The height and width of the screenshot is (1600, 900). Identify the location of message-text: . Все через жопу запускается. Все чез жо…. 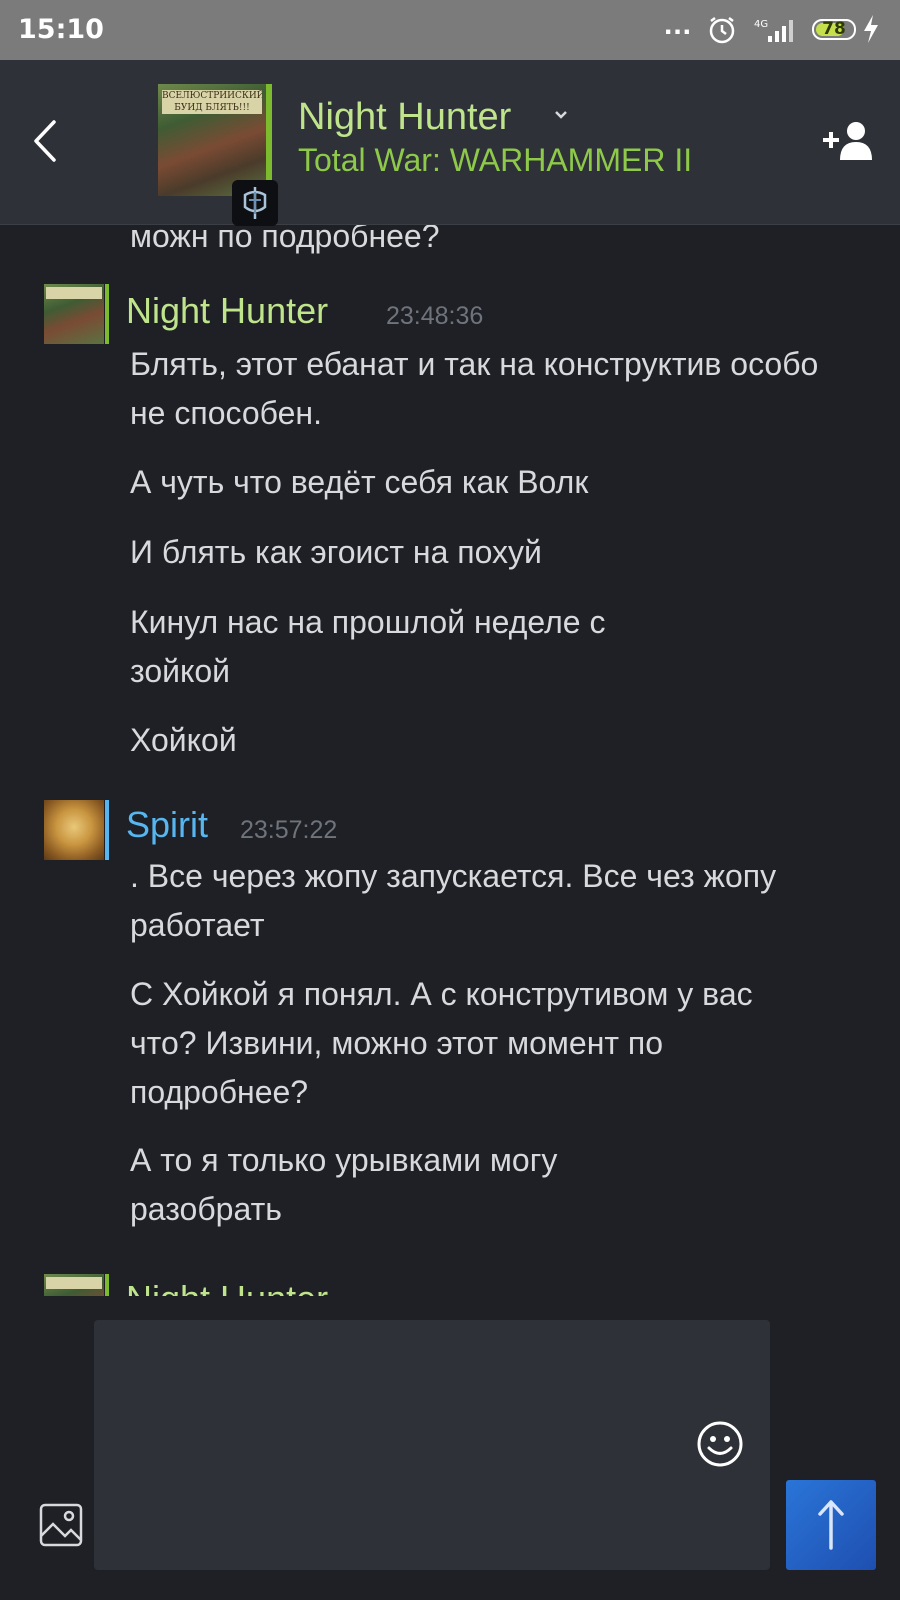
(453, 900).